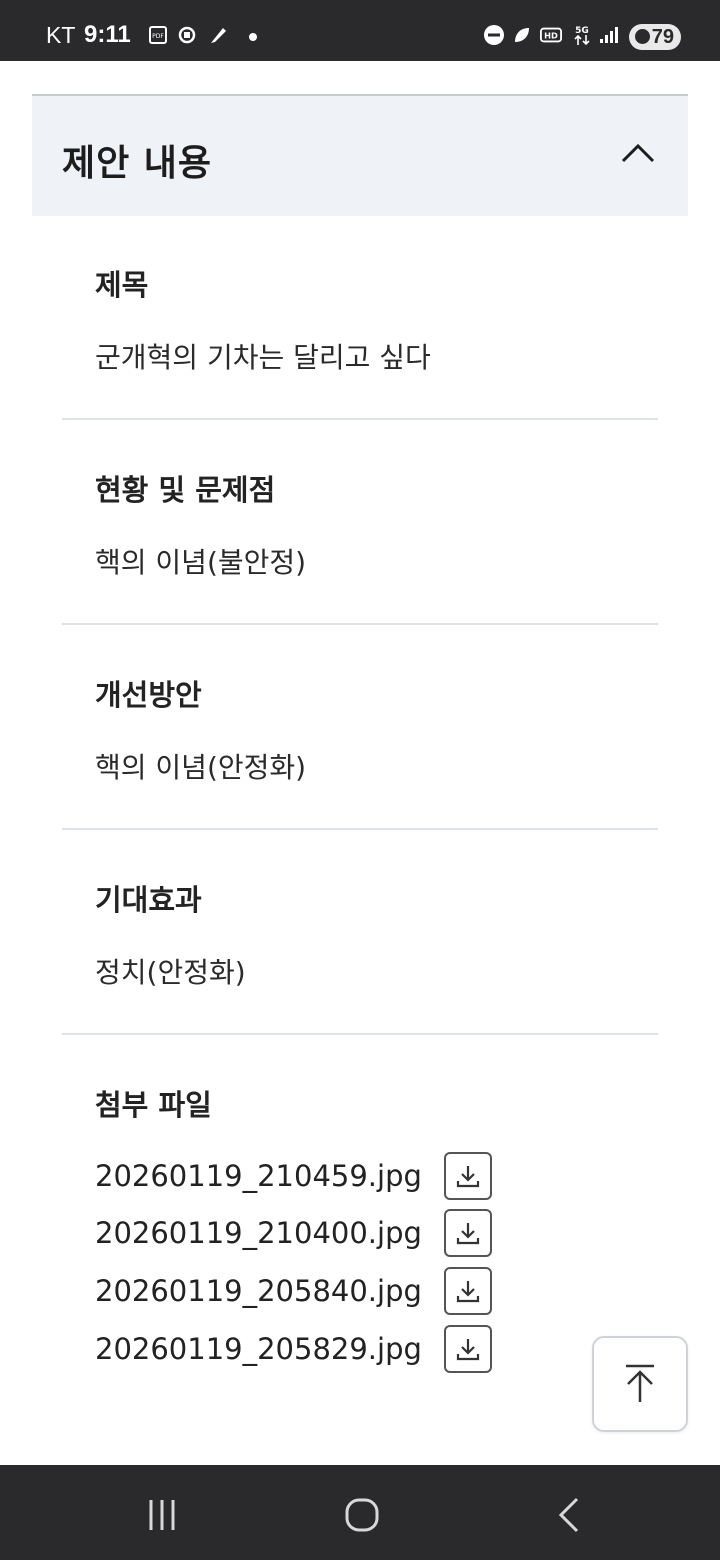 This screenshot has width=720, height=1560. I want to click on status-bar: KT 9:11 PDF HD 5G 79, so click(360, 30).